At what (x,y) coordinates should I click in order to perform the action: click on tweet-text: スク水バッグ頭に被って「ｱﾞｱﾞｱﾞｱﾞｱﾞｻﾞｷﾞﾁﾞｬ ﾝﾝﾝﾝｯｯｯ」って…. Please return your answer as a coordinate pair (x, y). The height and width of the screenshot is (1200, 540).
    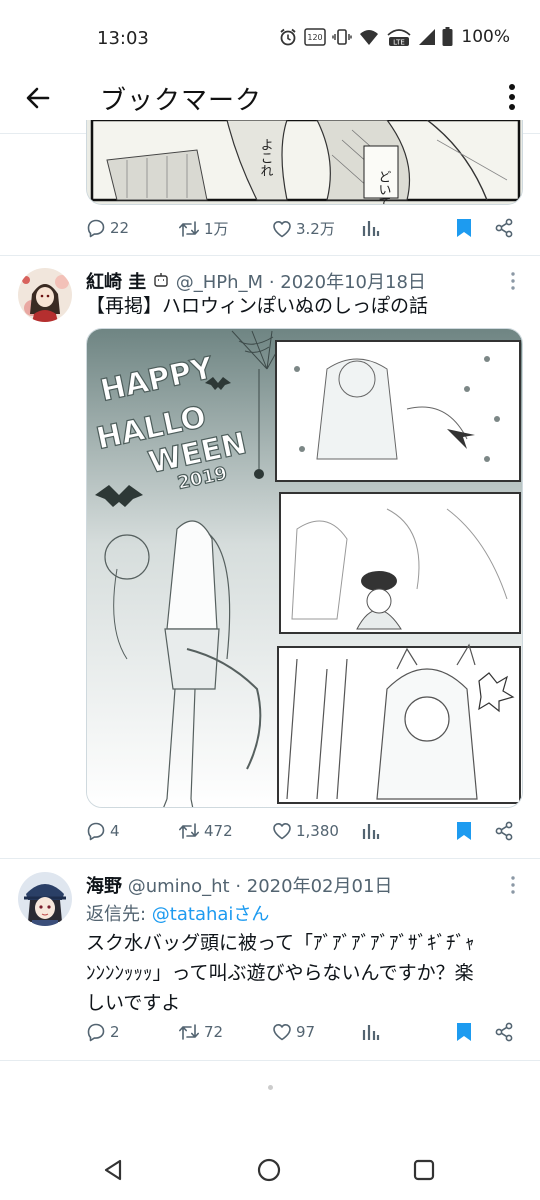
    Looking at the image, I should click on (306, 973).